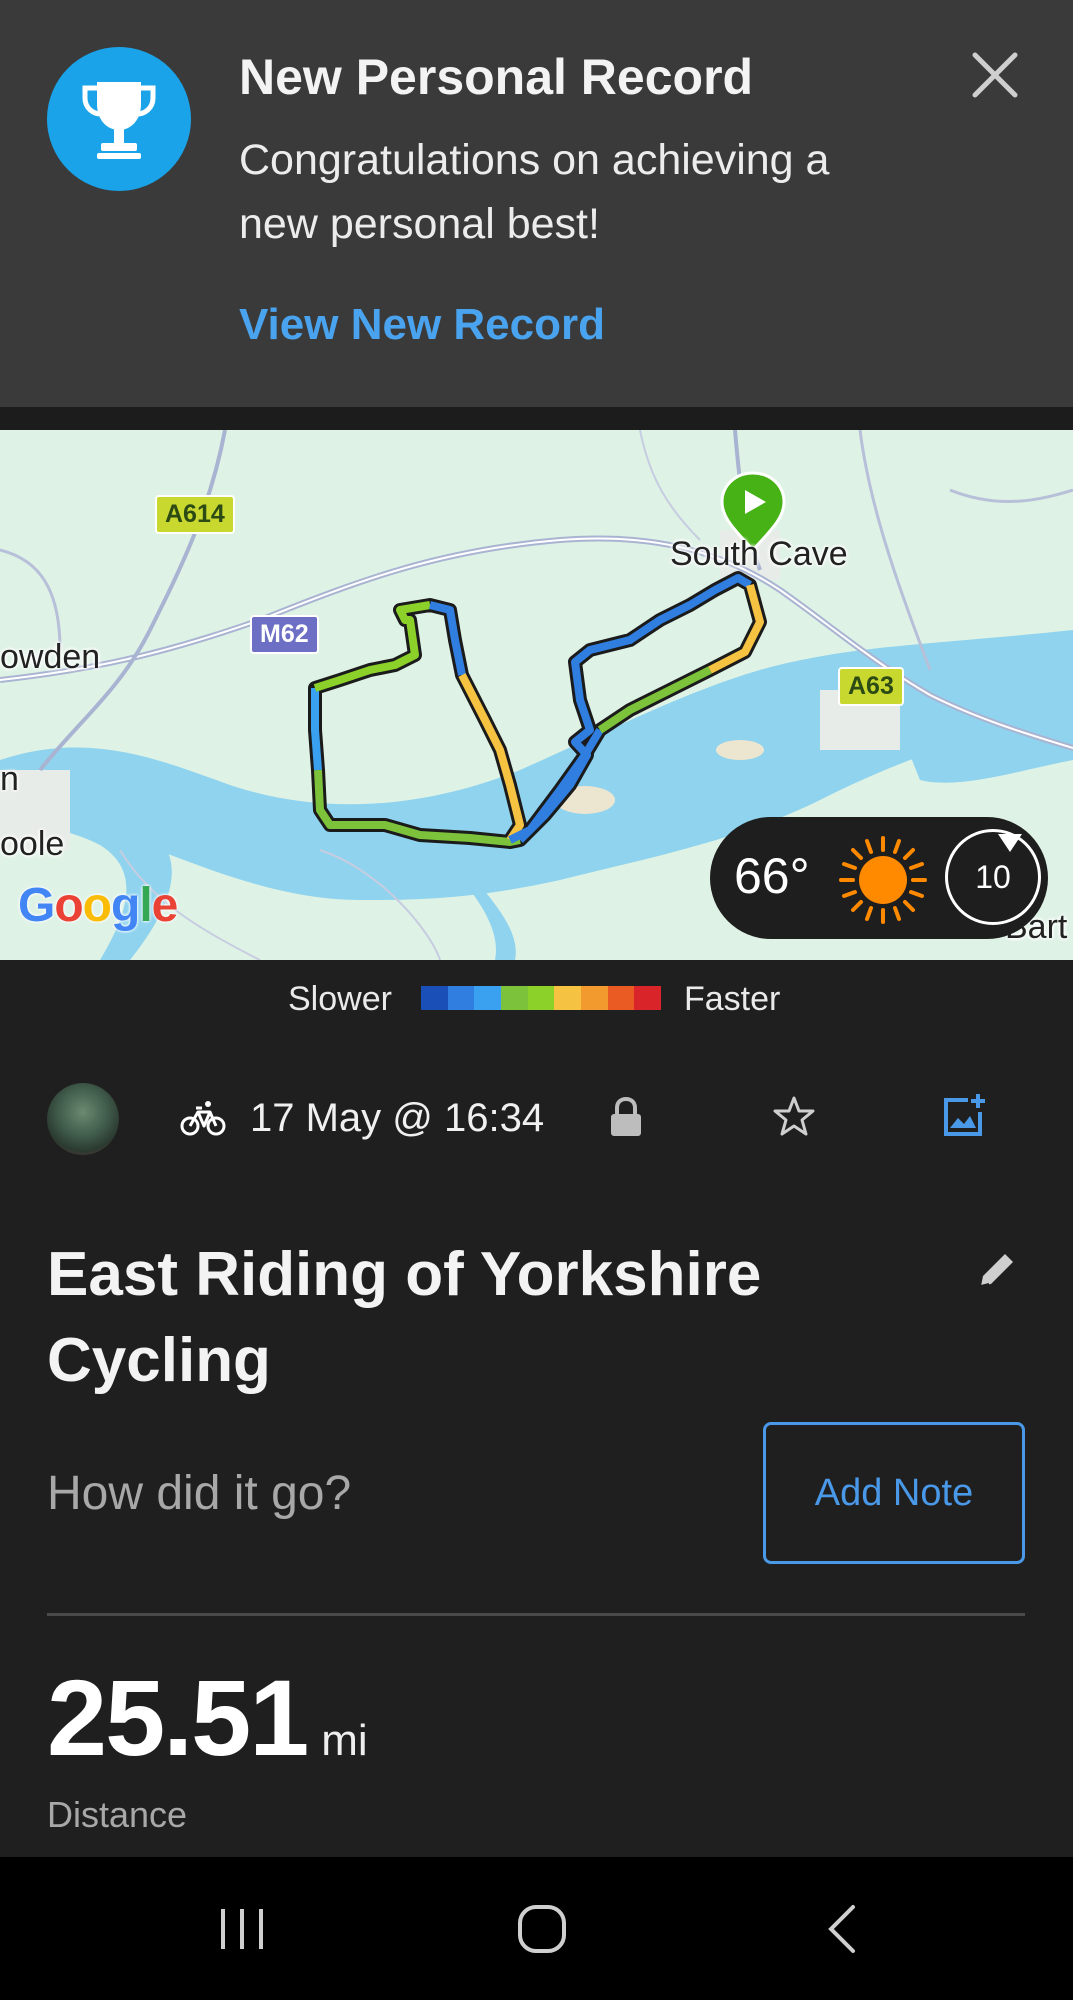 The image size is (1073, 2000). I want to click on distance-value: 25.51, so click(178, 1717).